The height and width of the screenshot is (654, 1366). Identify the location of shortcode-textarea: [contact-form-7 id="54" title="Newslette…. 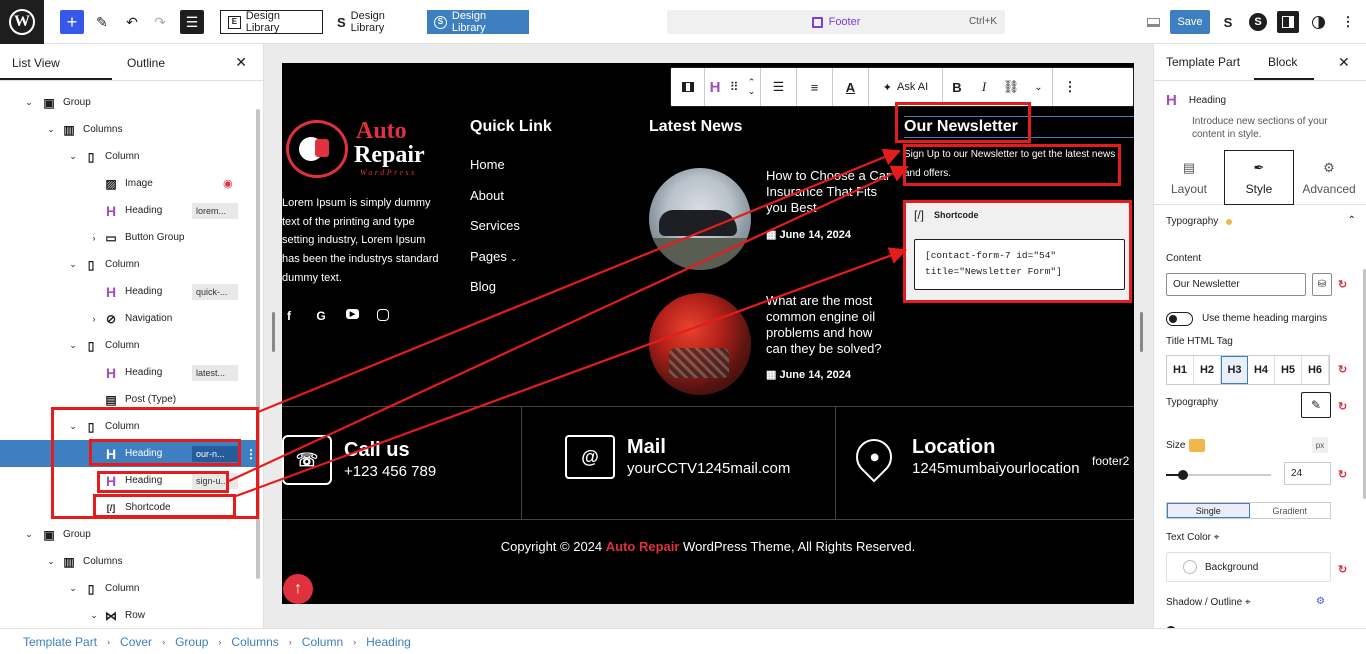
(1019, 264).